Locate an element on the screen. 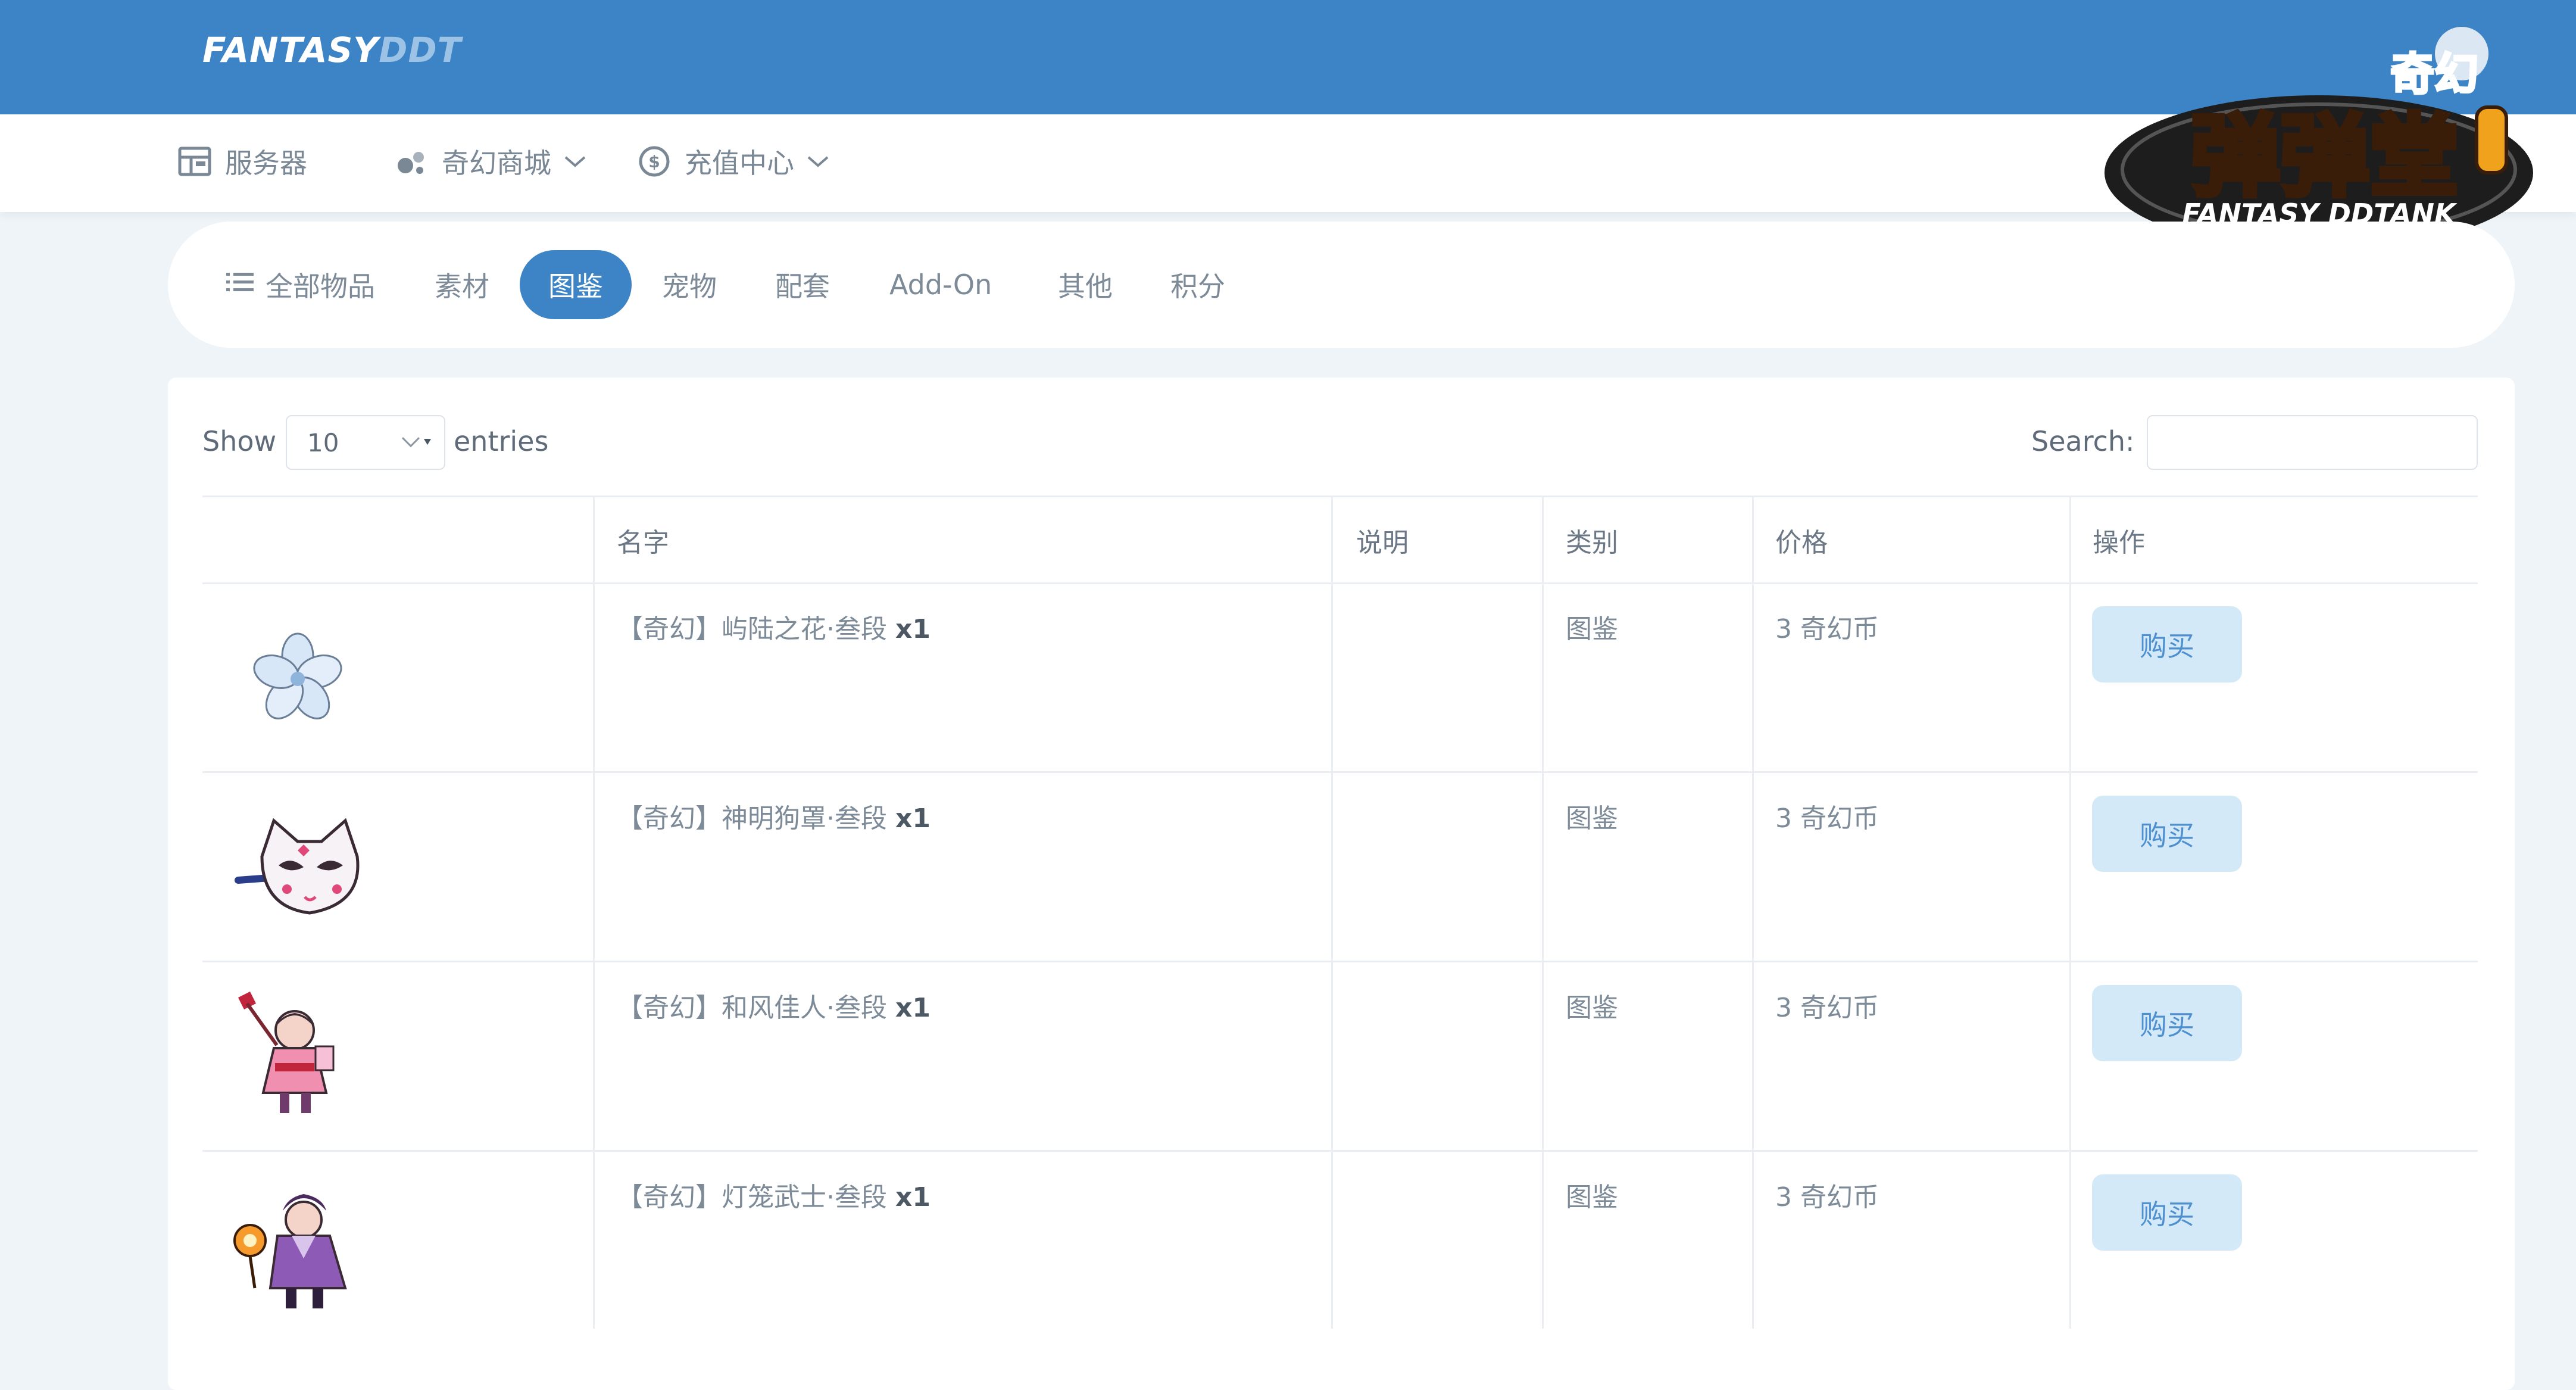 The height and width of the screenshot is (1390, 2576). tab-materials: 素材 is located at coordinates (462, 284).